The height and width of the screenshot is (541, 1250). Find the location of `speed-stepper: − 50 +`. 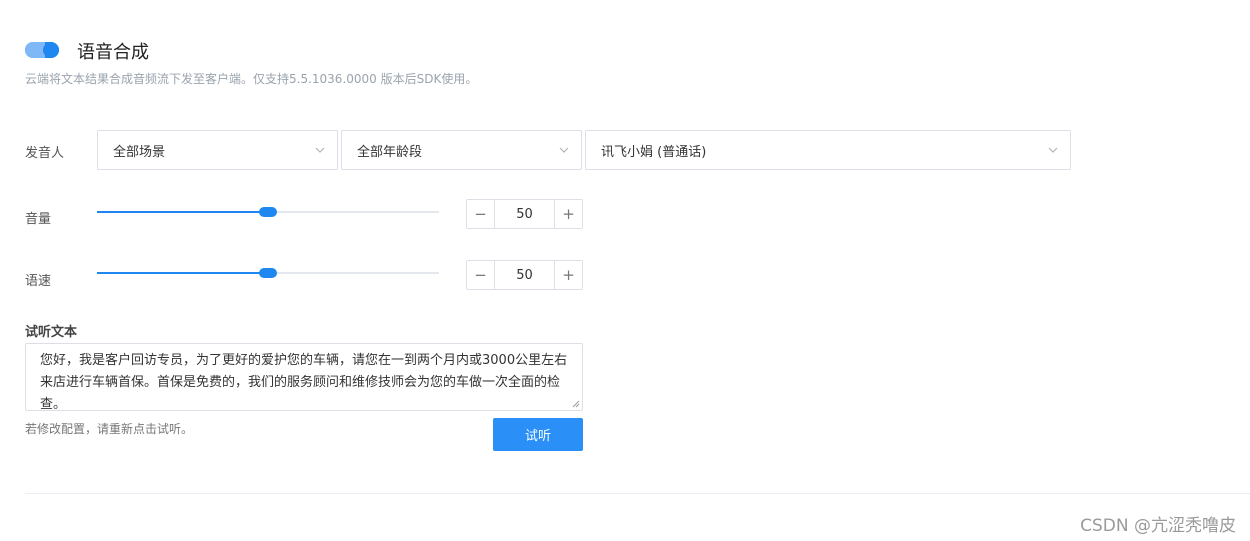

speed-stepper: − 50 + is located at coordinates (524, 275).